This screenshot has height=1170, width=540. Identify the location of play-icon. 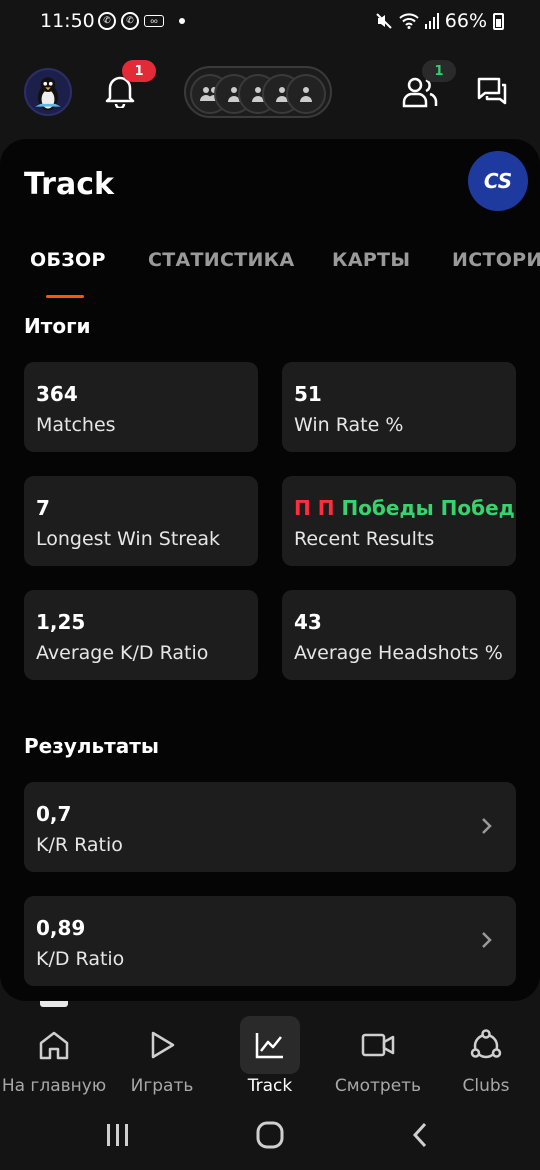
(162, 1045).